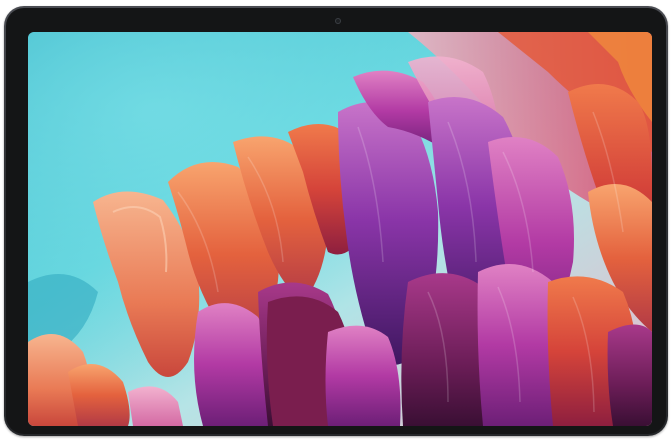 The height and width of the screenshot is (440, 672). I want to click on front-camera-icon, so click(338, 21).